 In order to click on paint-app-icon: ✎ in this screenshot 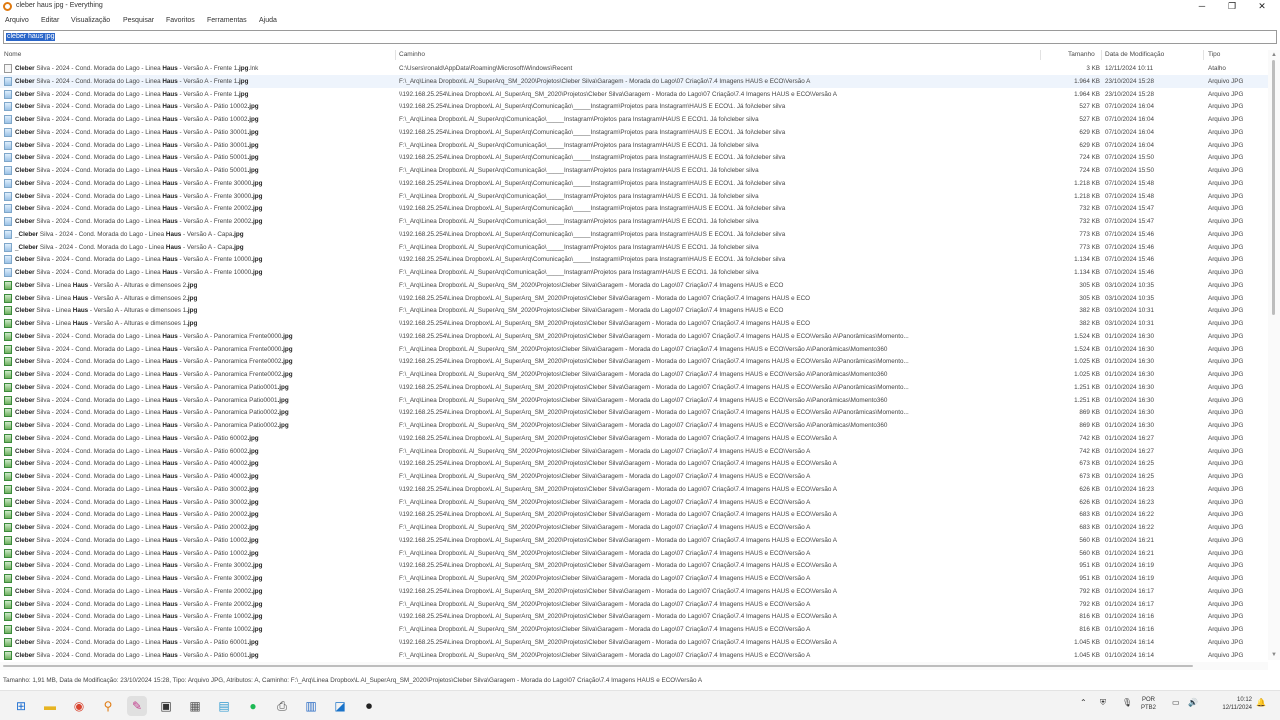, I will do `click(137, 706)`.